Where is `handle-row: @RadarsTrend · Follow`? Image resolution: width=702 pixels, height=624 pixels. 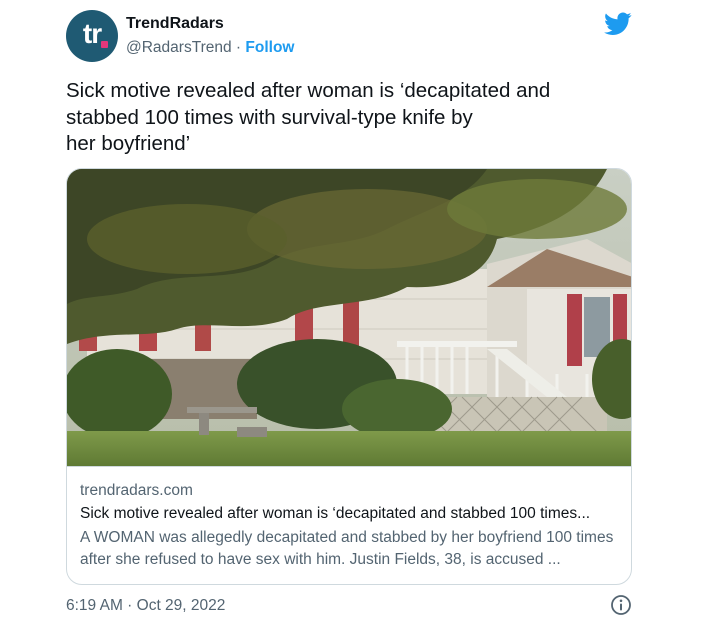 handle-row: @RadarsTrend · Follow is located at coordinates (210, 48).